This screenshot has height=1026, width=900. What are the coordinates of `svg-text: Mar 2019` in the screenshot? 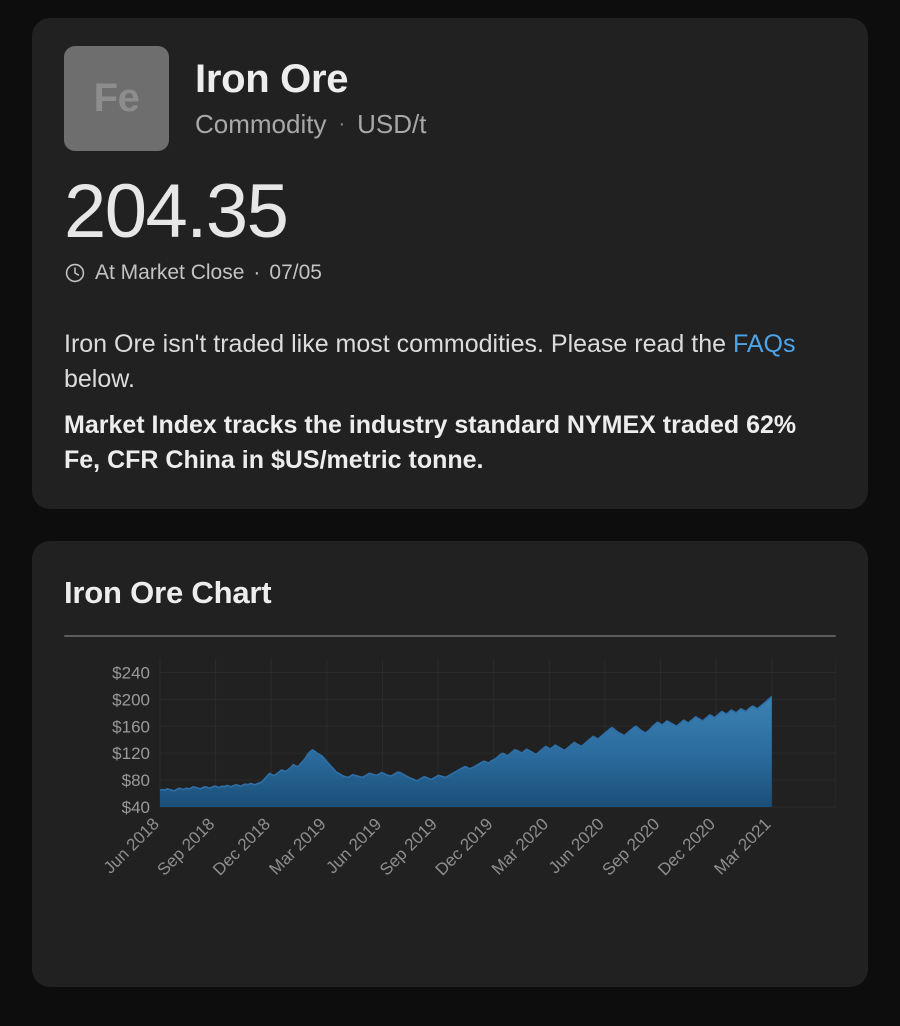 It's located at (297, 846).